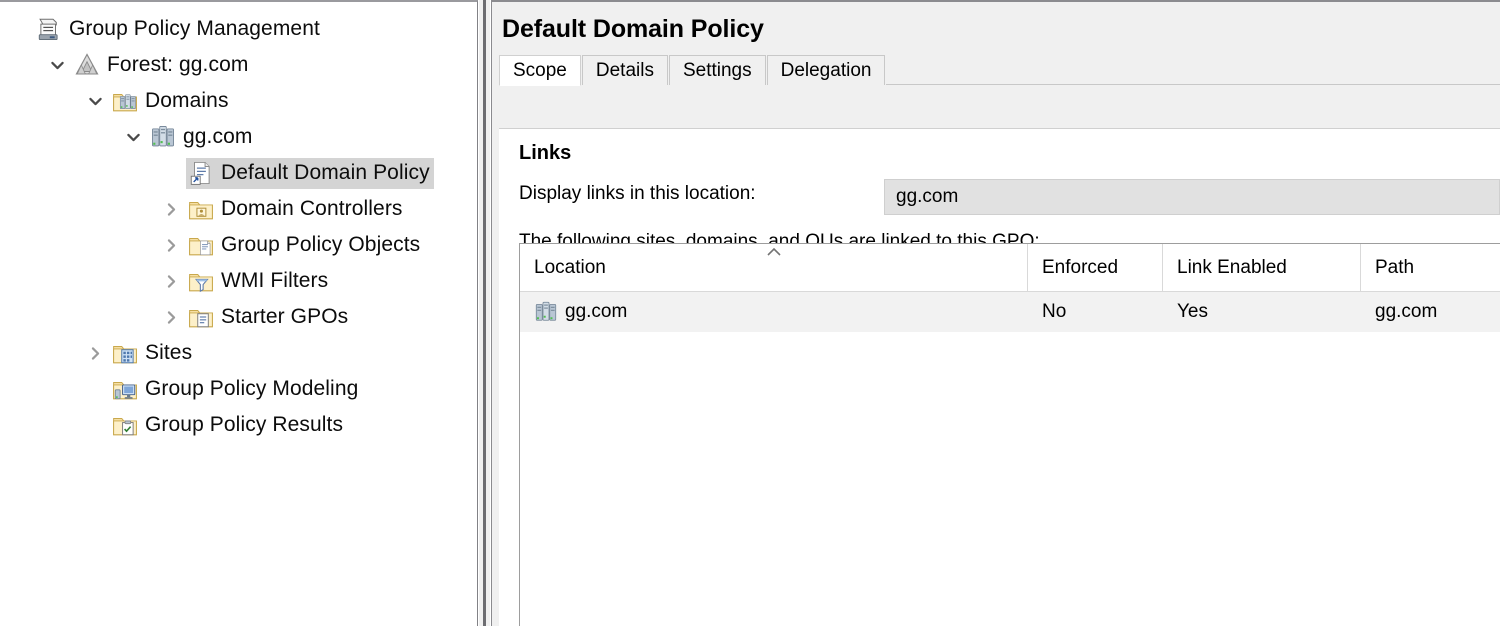 The width and height of the screenshot is (1500, 626). What do you see at coordinates (125, 389) in the screenshot?
I see `gp-modeling-icon` at bounding box center [125, 389].